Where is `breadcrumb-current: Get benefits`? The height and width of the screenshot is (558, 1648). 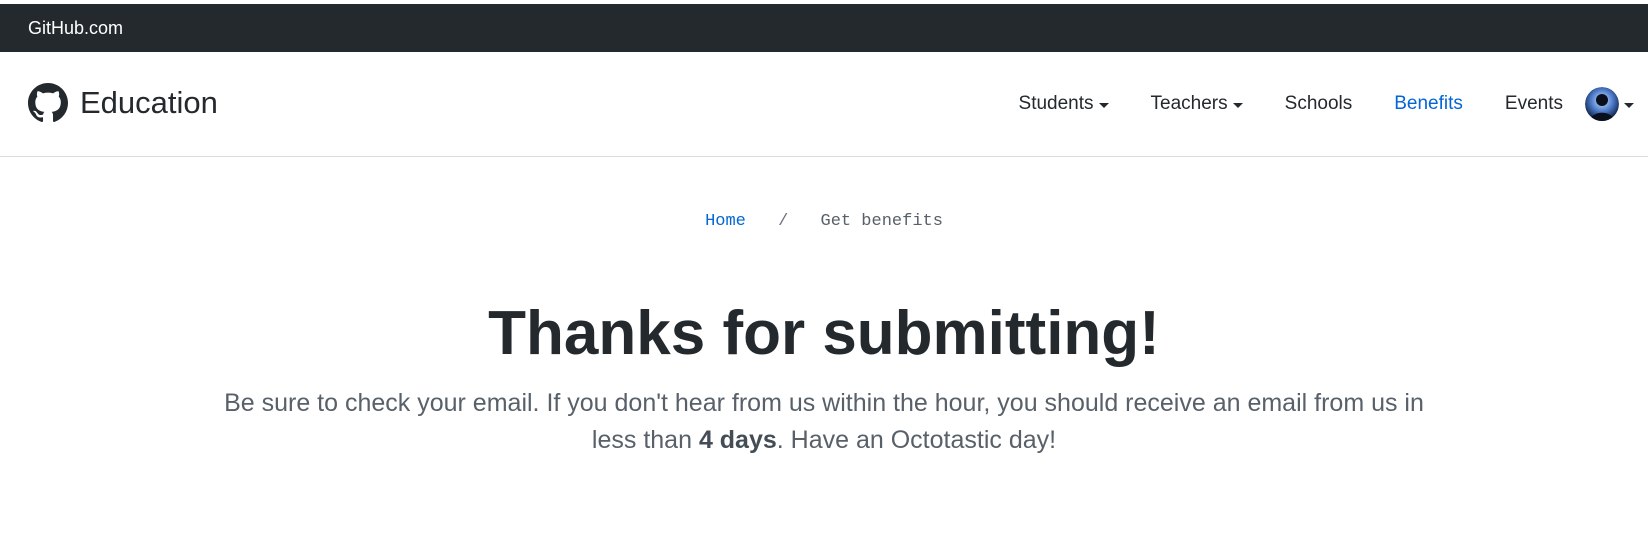 breadcrumb-current: Get benefits is located at coordinates (881, 221).